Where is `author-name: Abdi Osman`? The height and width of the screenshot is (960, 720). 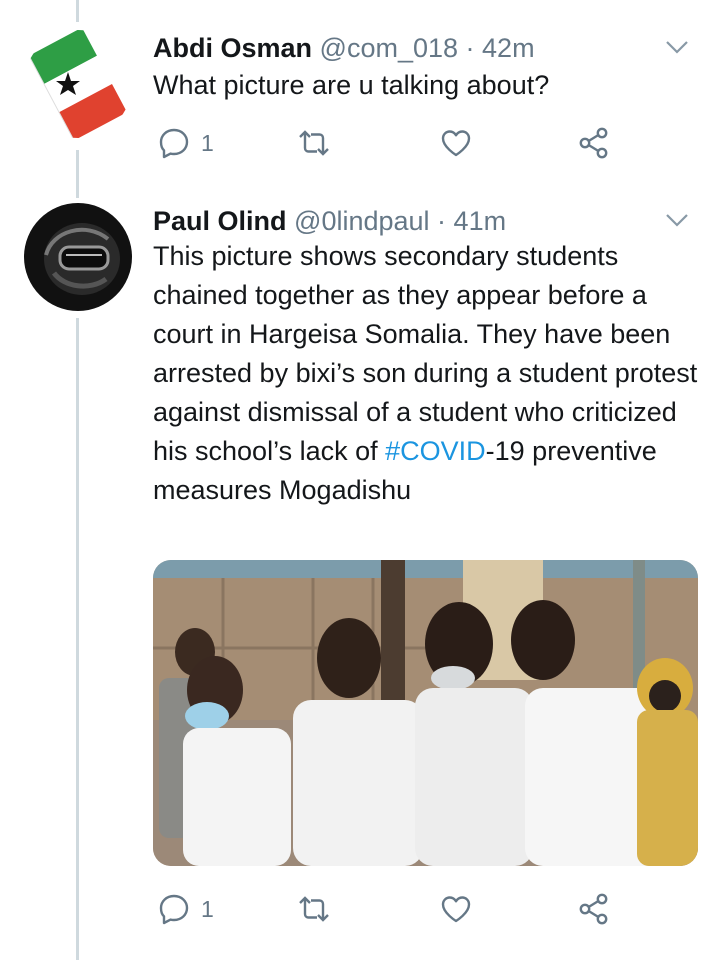
author-name: Abdi Osman is located at coordinates (232, 48).